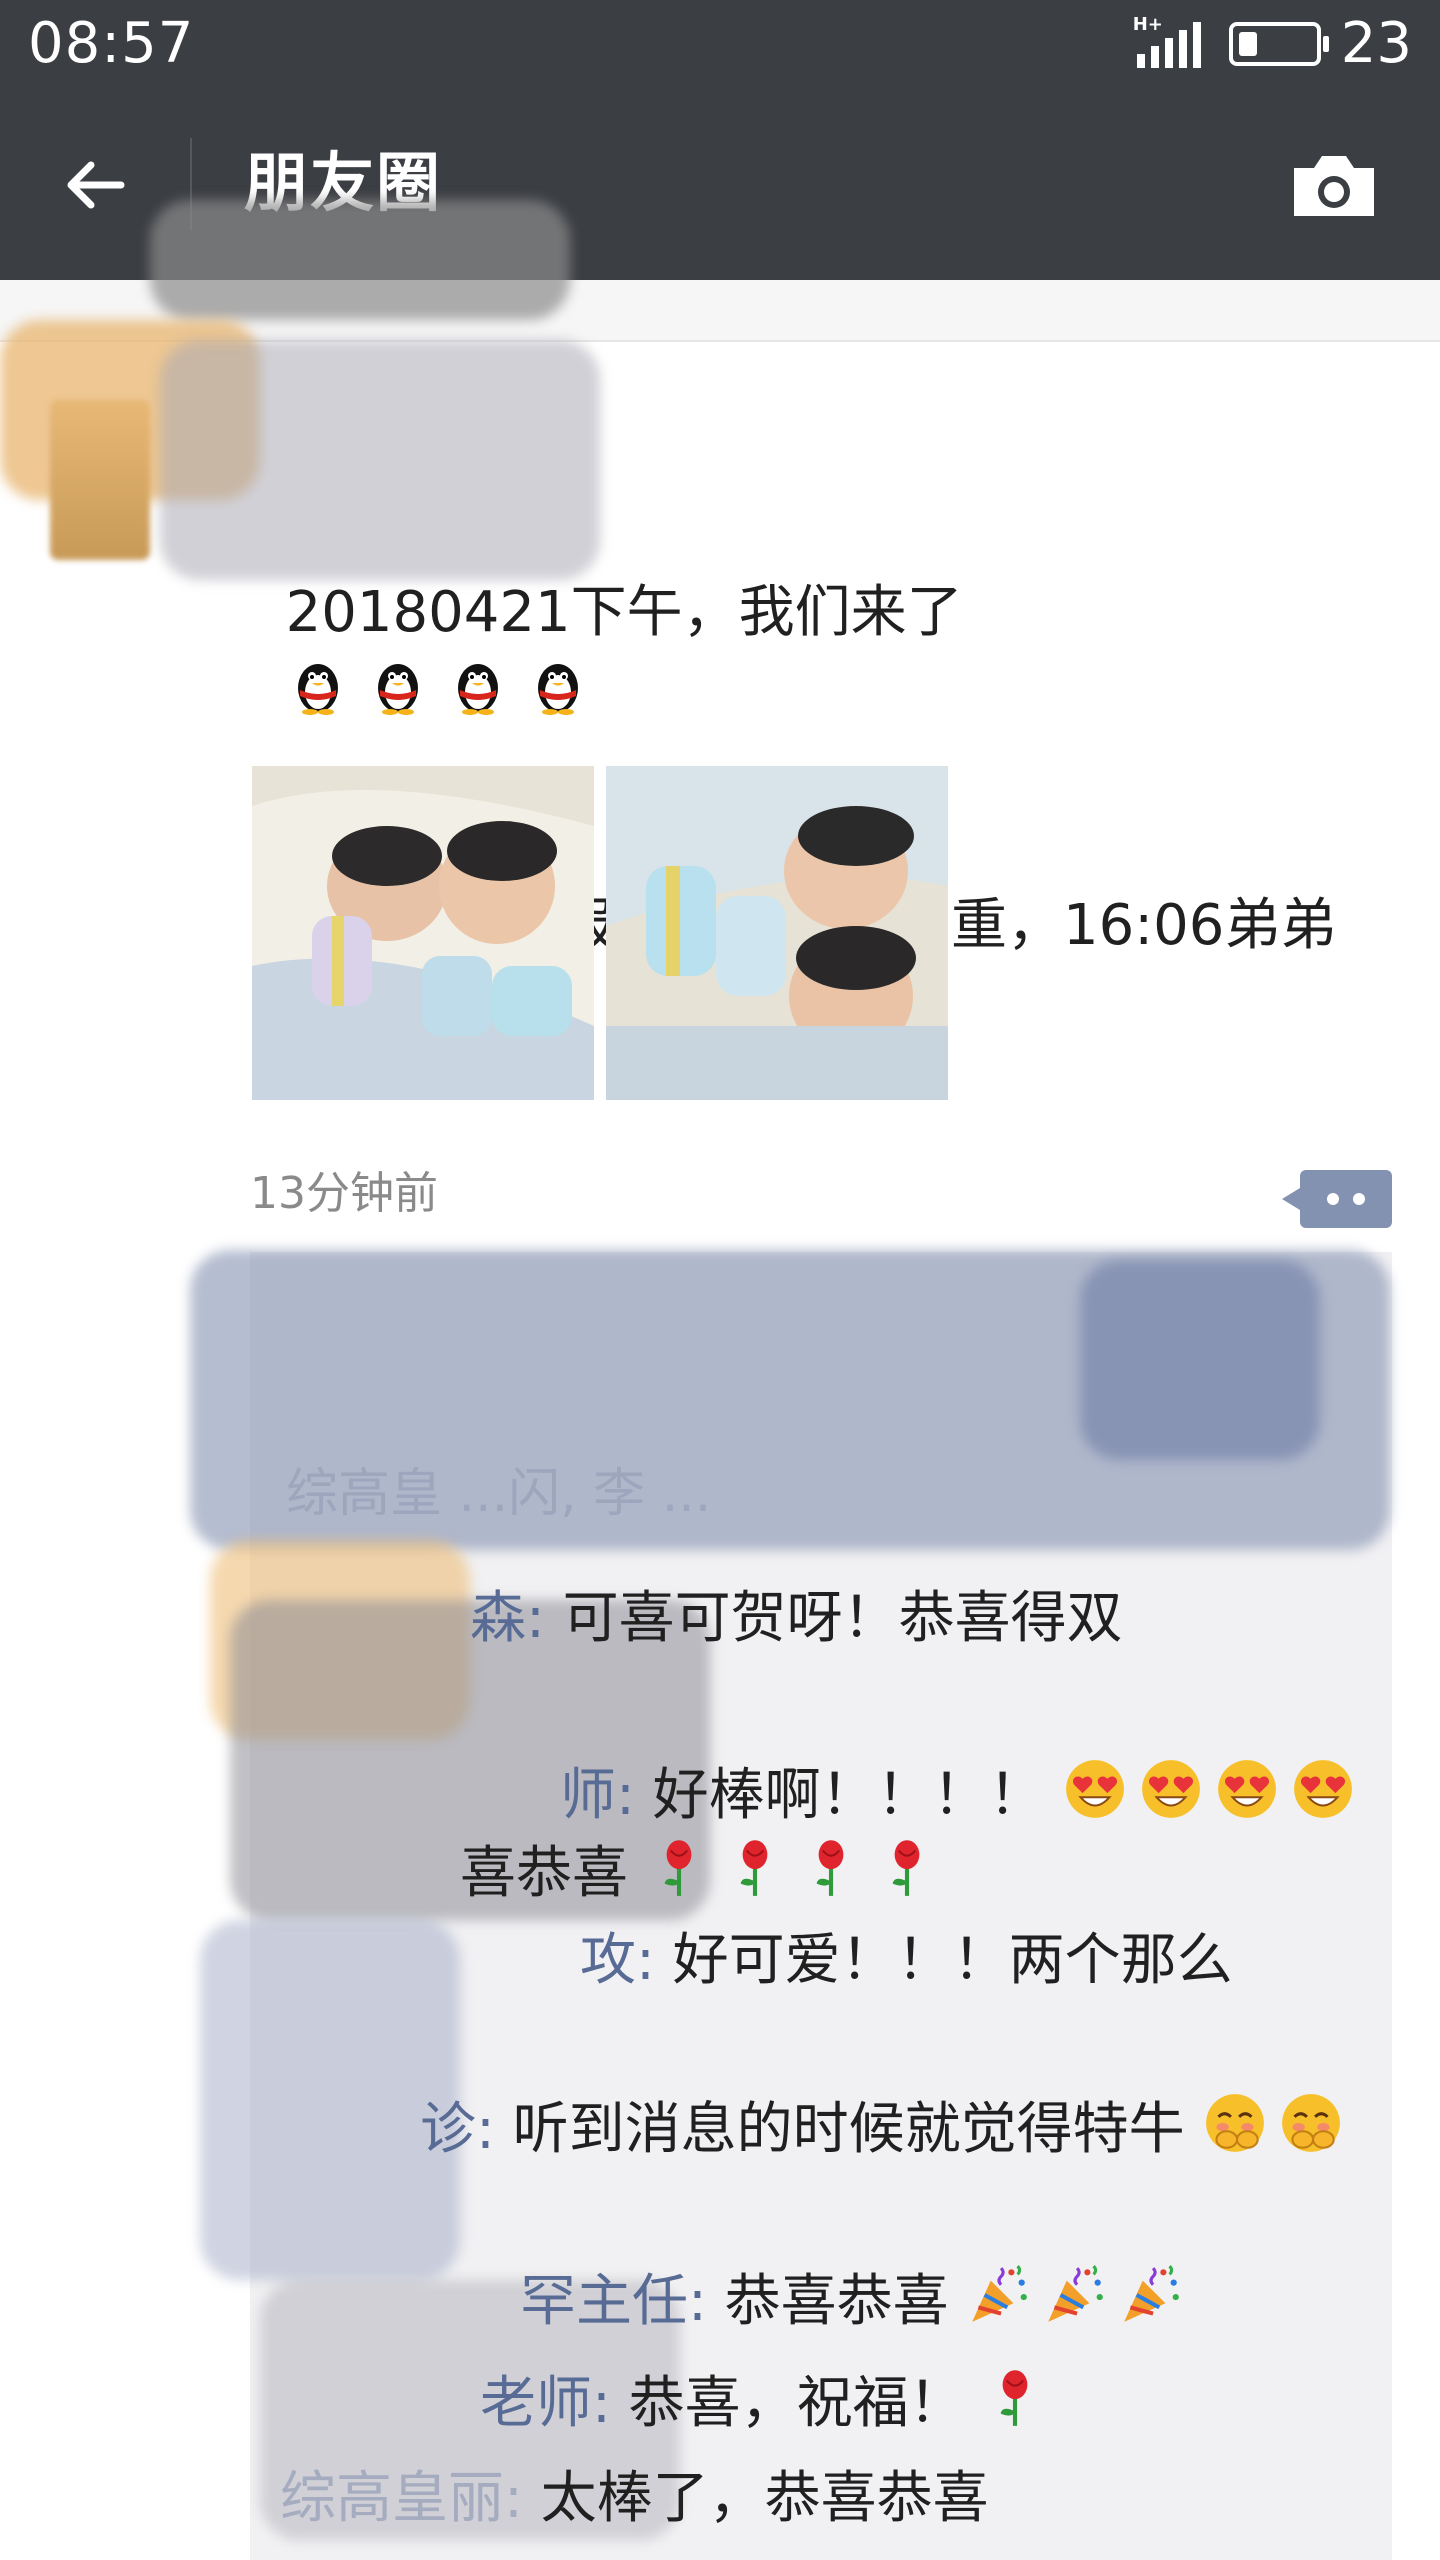 The width and height of the screenshot is (1440, 2560). Describe the element at coordinates (848, 2129) in the screenshot. I see `comment-text: 听到消息的时候就觉得特牛` at that location.